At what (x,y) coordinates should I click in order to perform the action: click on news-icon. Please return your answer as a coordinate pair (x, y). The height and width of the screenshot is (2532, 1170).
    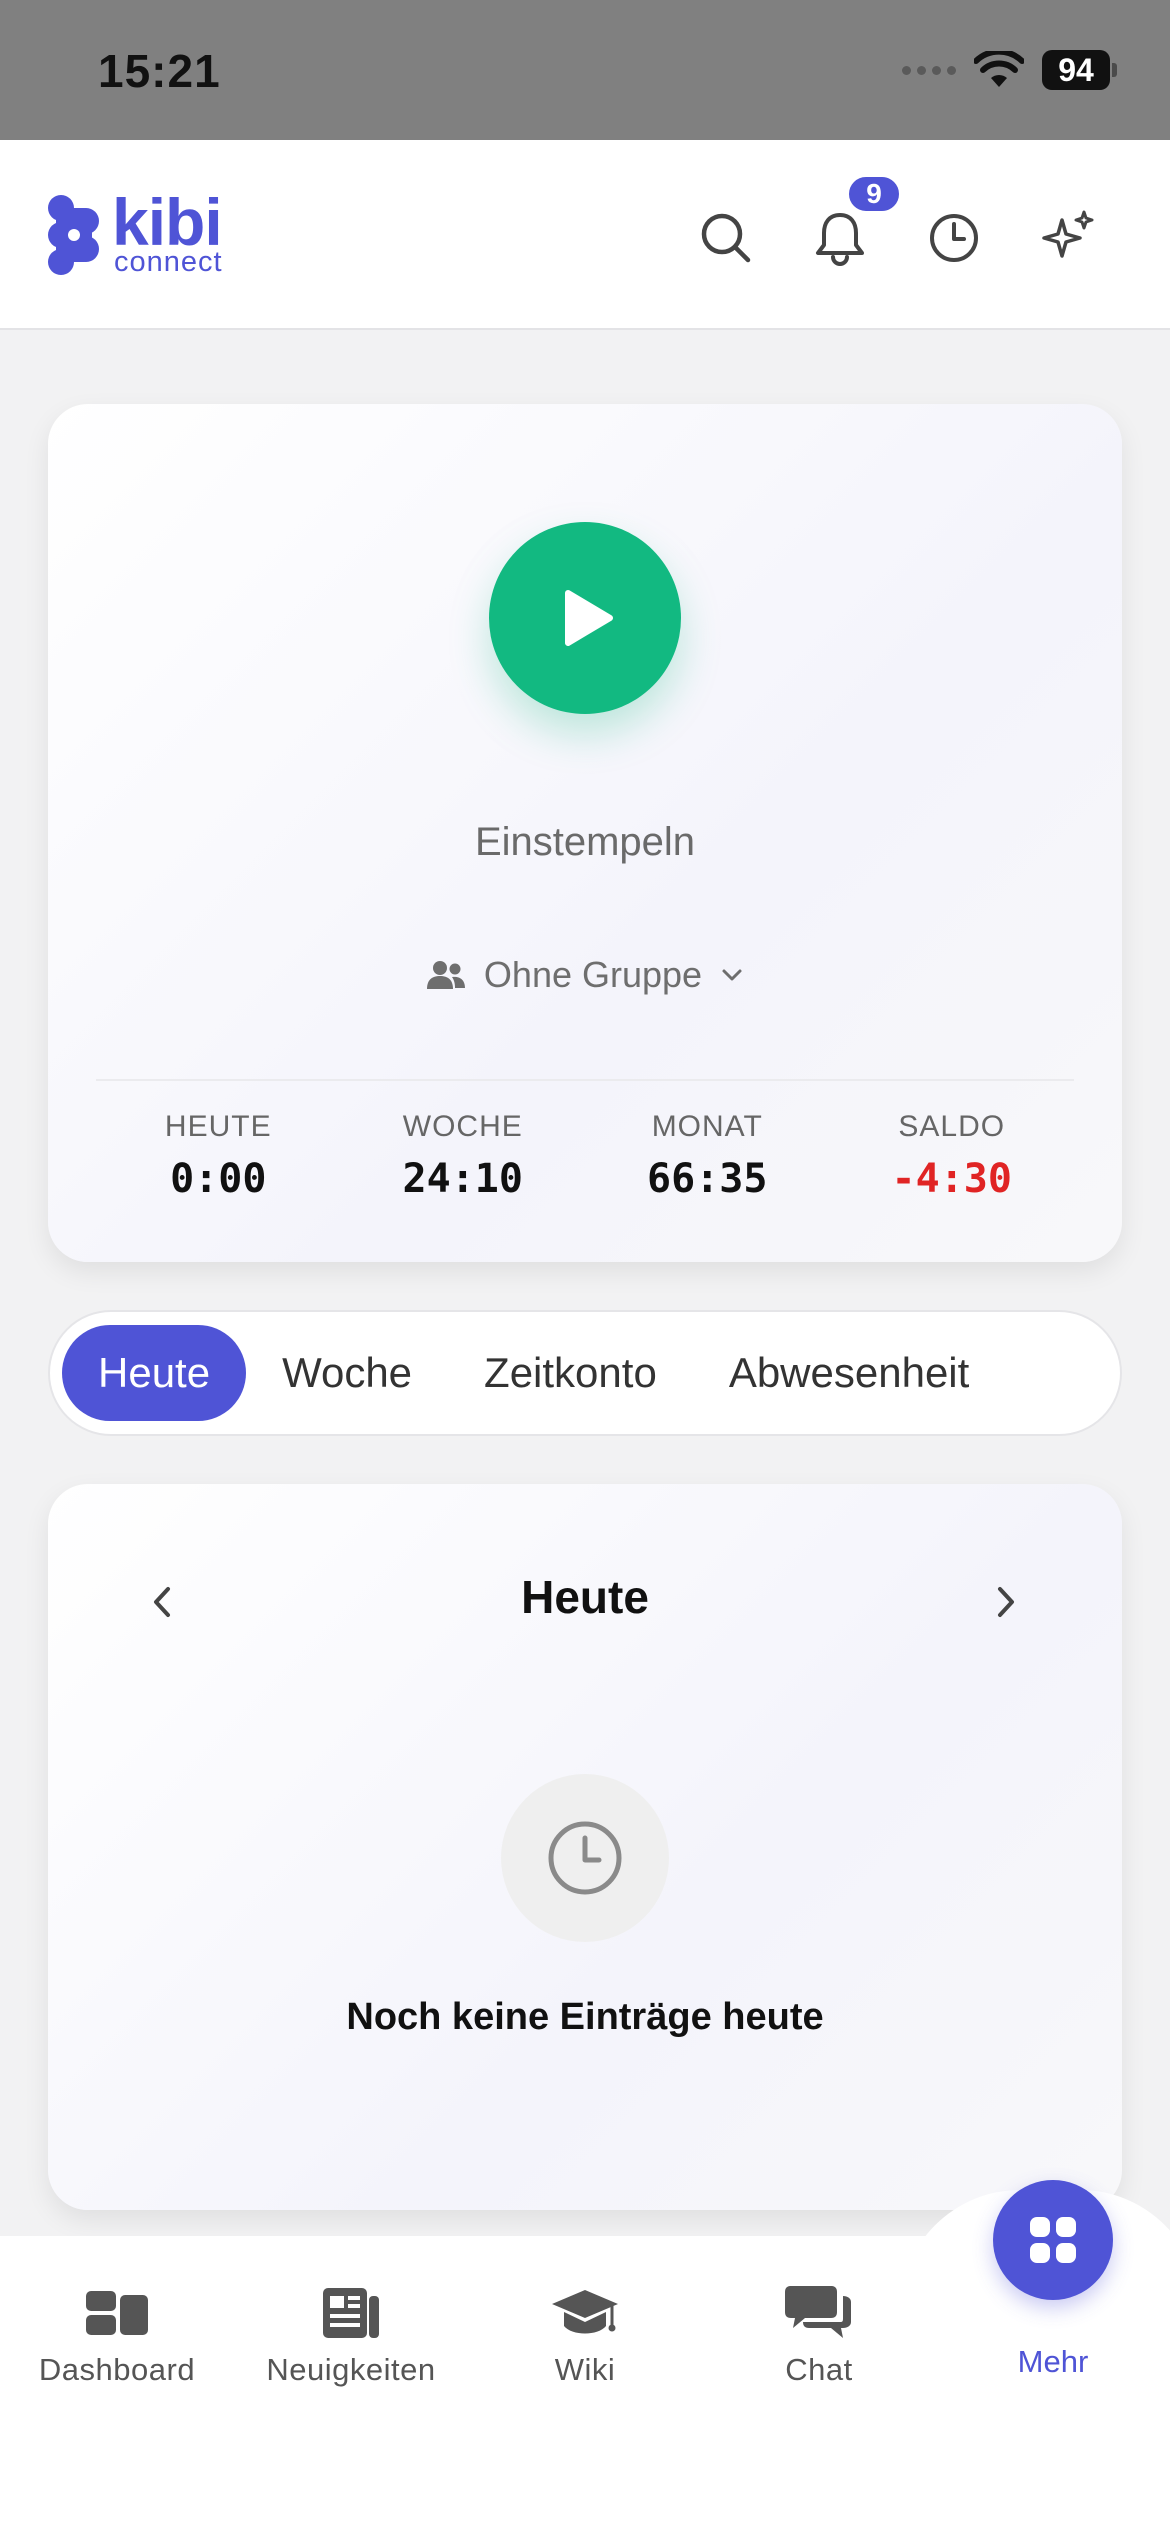
    Looking at the image, I should click on (351, 2313).